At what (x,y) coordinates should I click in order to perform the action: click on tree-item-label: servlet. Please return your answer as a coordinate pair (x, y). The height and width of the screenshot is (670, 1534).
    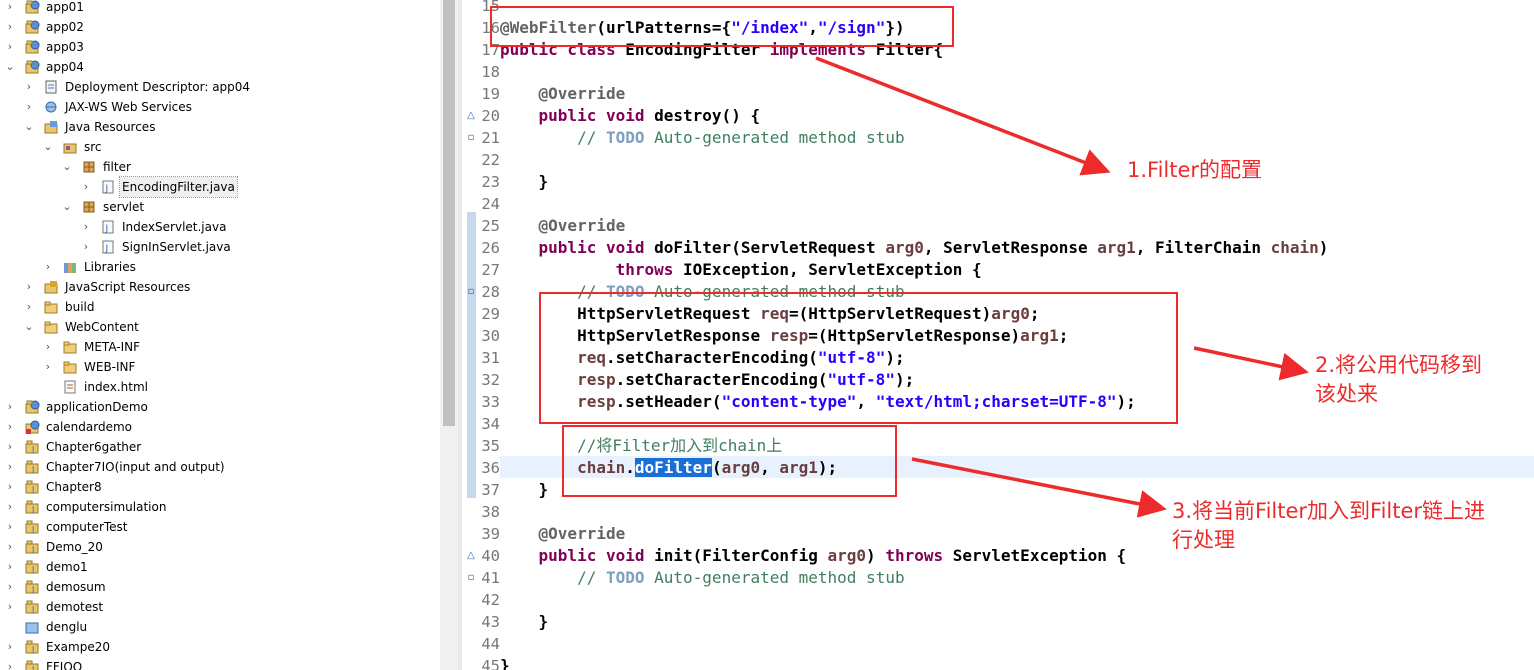
    Looking at the image, I should click on (124, 207).